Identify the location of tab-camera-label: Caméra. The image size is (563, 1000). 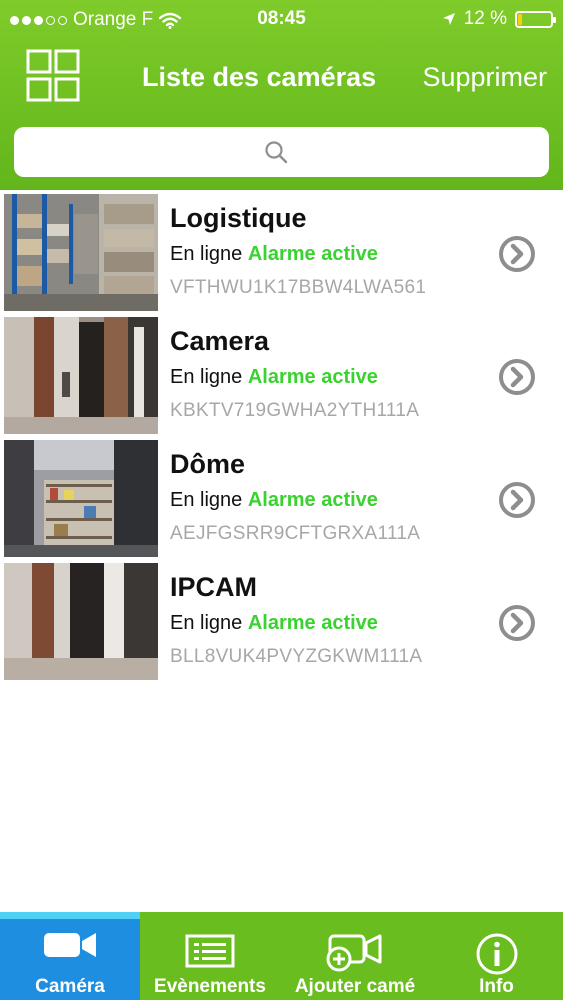
(70, 986).